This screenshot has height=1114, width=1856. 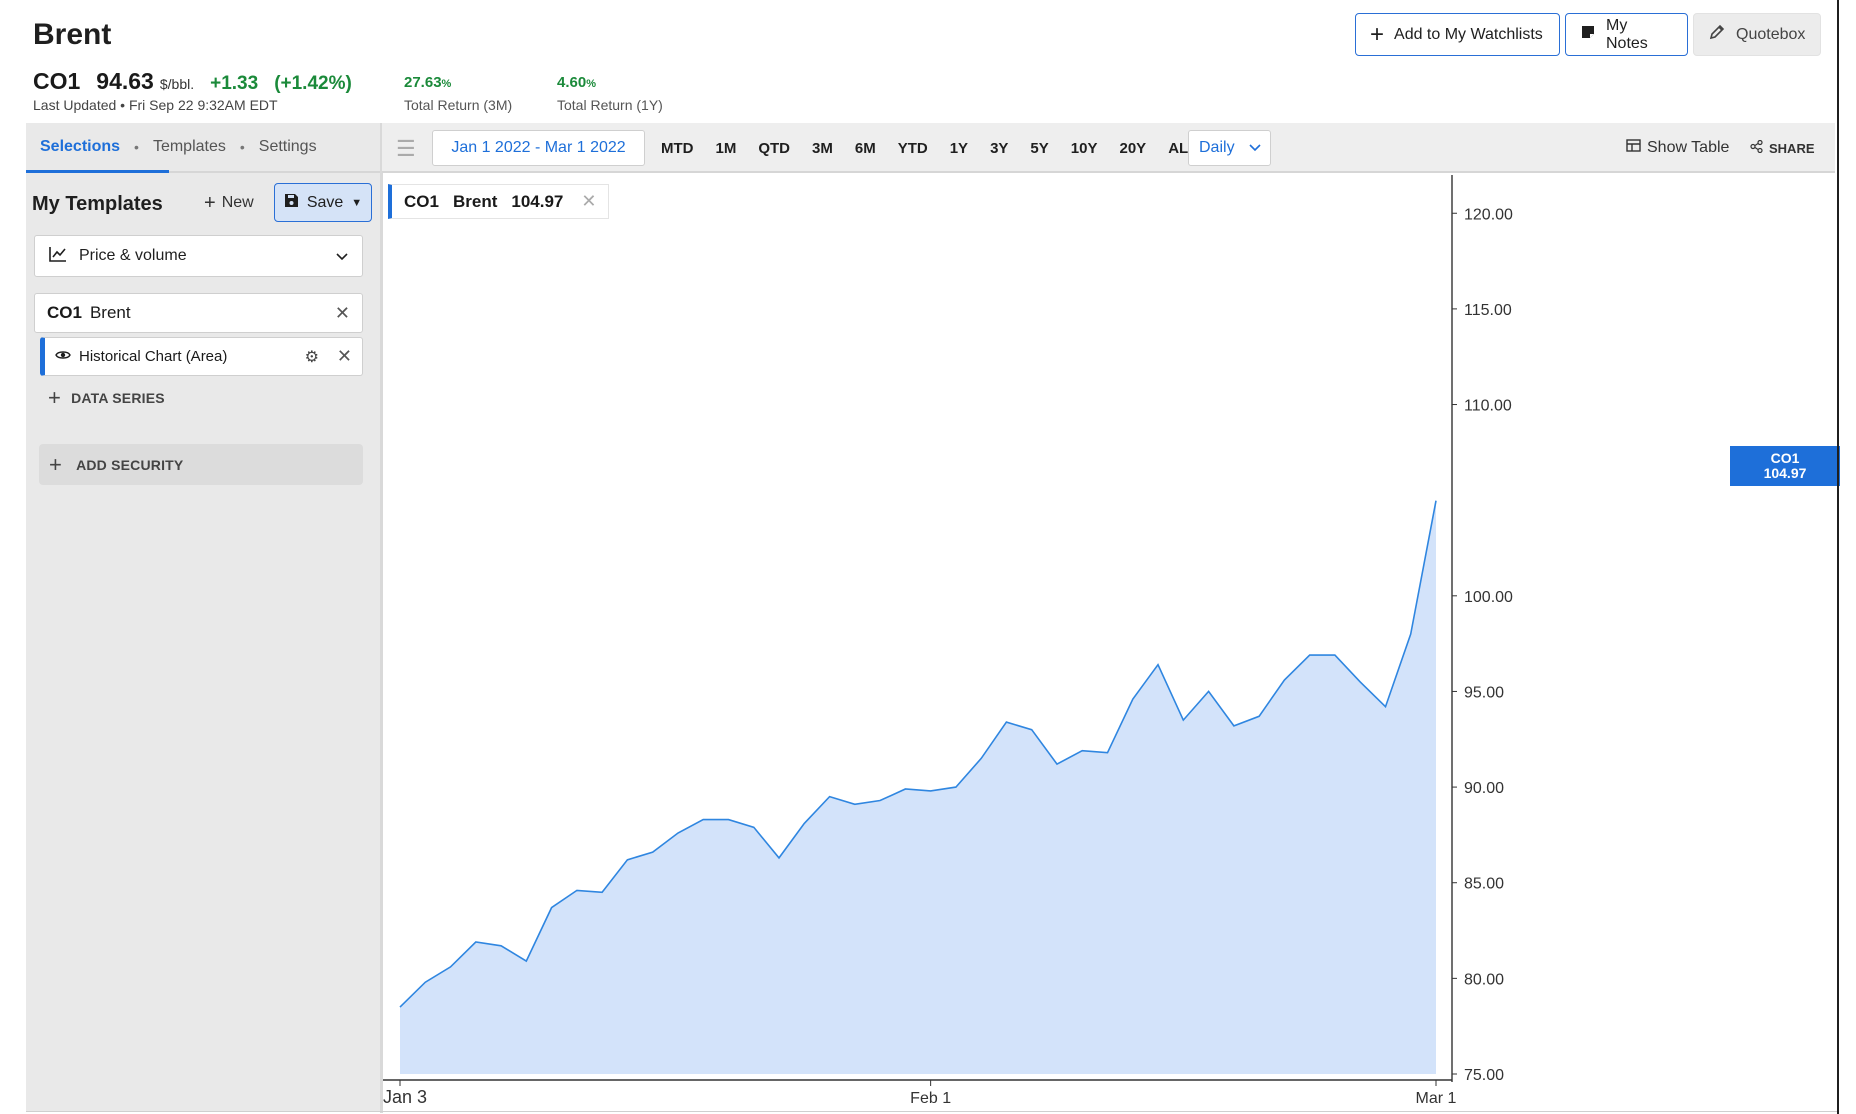 What do you see at coordinates (822, 148) in the screenshot?
I see `period-3m: 3M` at bounding box center [822, 148].